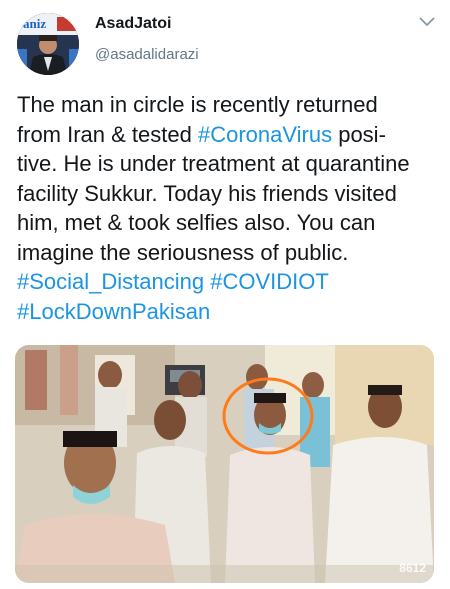  What do you see at coordinates (110, 281) in the screenshot?
I see `hashtag-link: #Social_Distancing` at bounding box center [110, 281].